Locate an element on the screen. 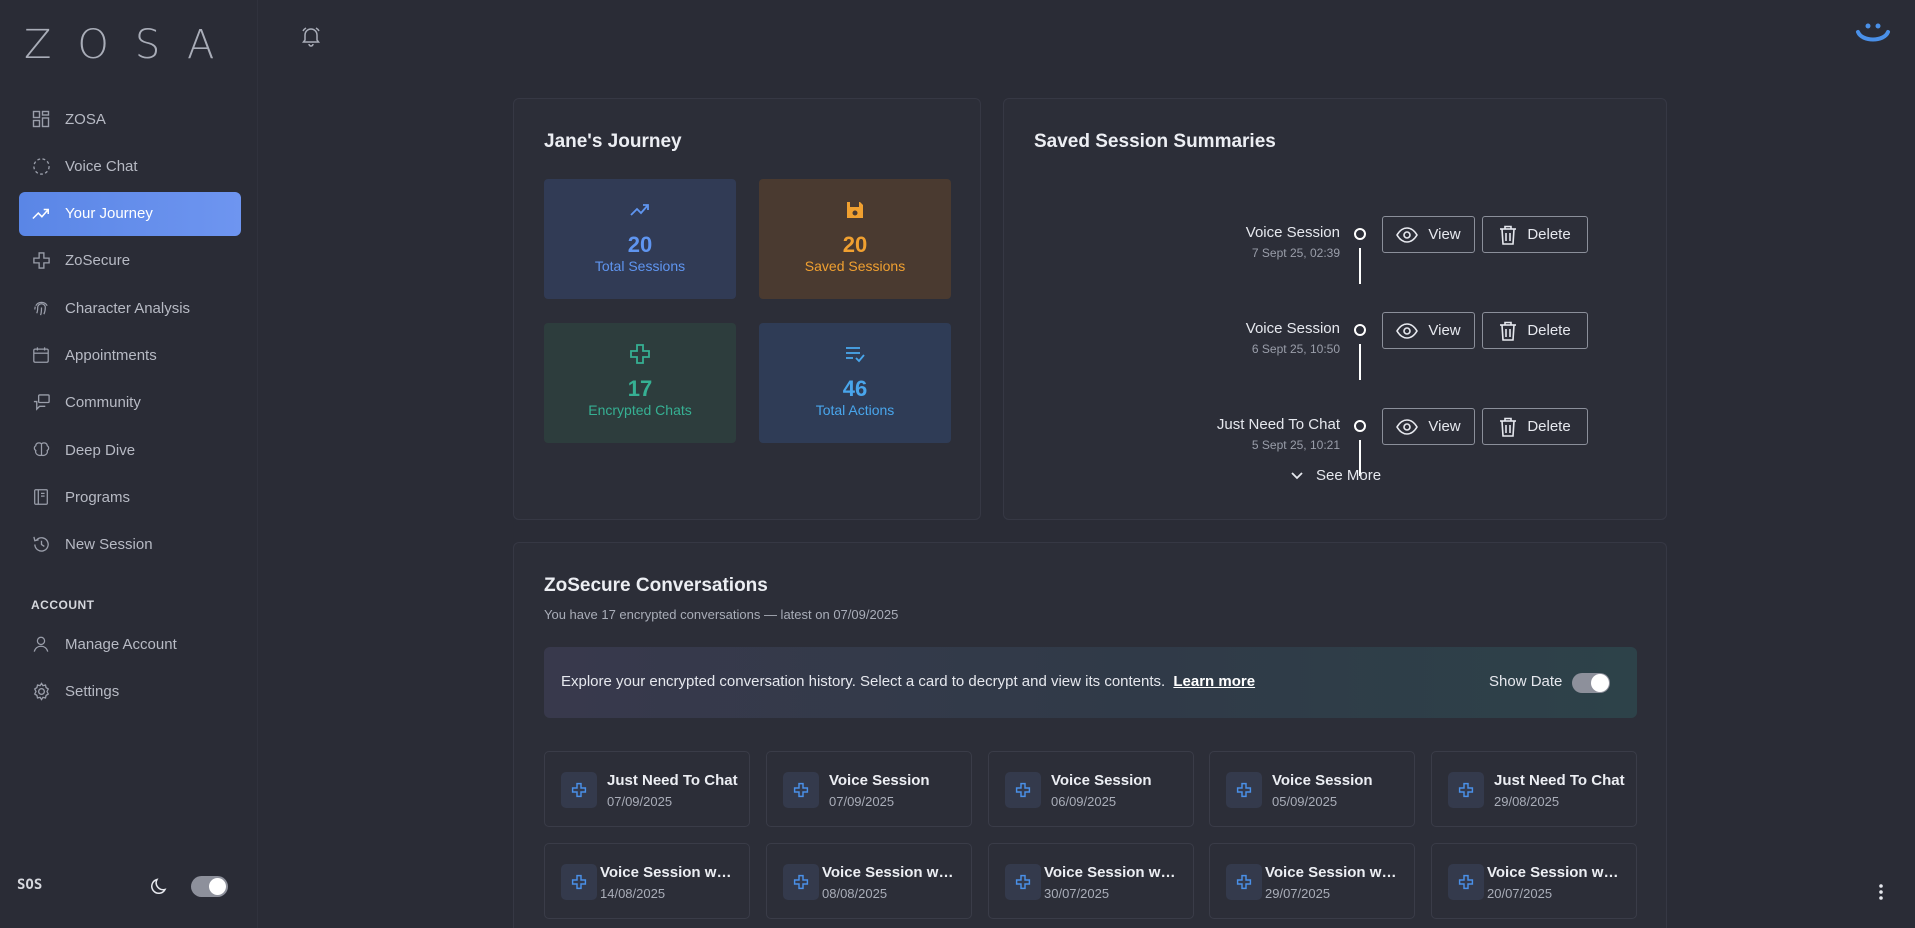 The height and width of the screenshot is (928, 1915). conversation-name: Voice Session is located at coordinates (1101, 780).